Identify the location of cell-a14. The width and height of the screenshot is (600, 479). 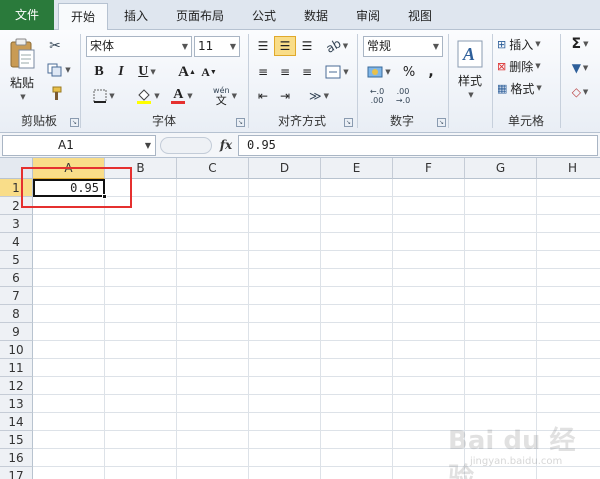
(69, 422).